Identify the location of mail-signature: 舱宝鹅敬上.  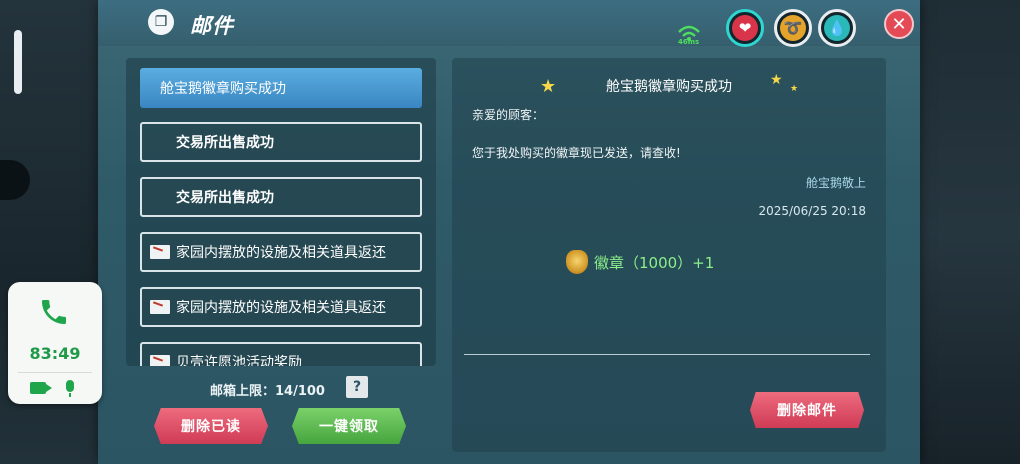
(835, 183).